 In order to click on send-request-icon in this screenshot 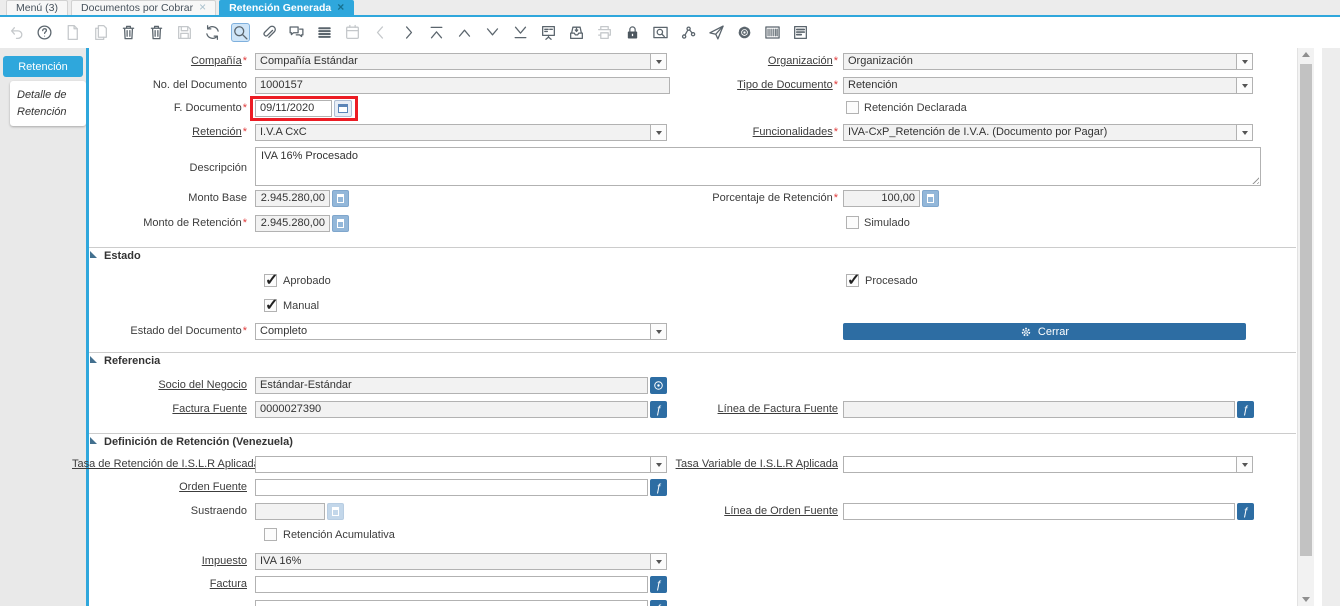, I will do `click(716, 32)`.